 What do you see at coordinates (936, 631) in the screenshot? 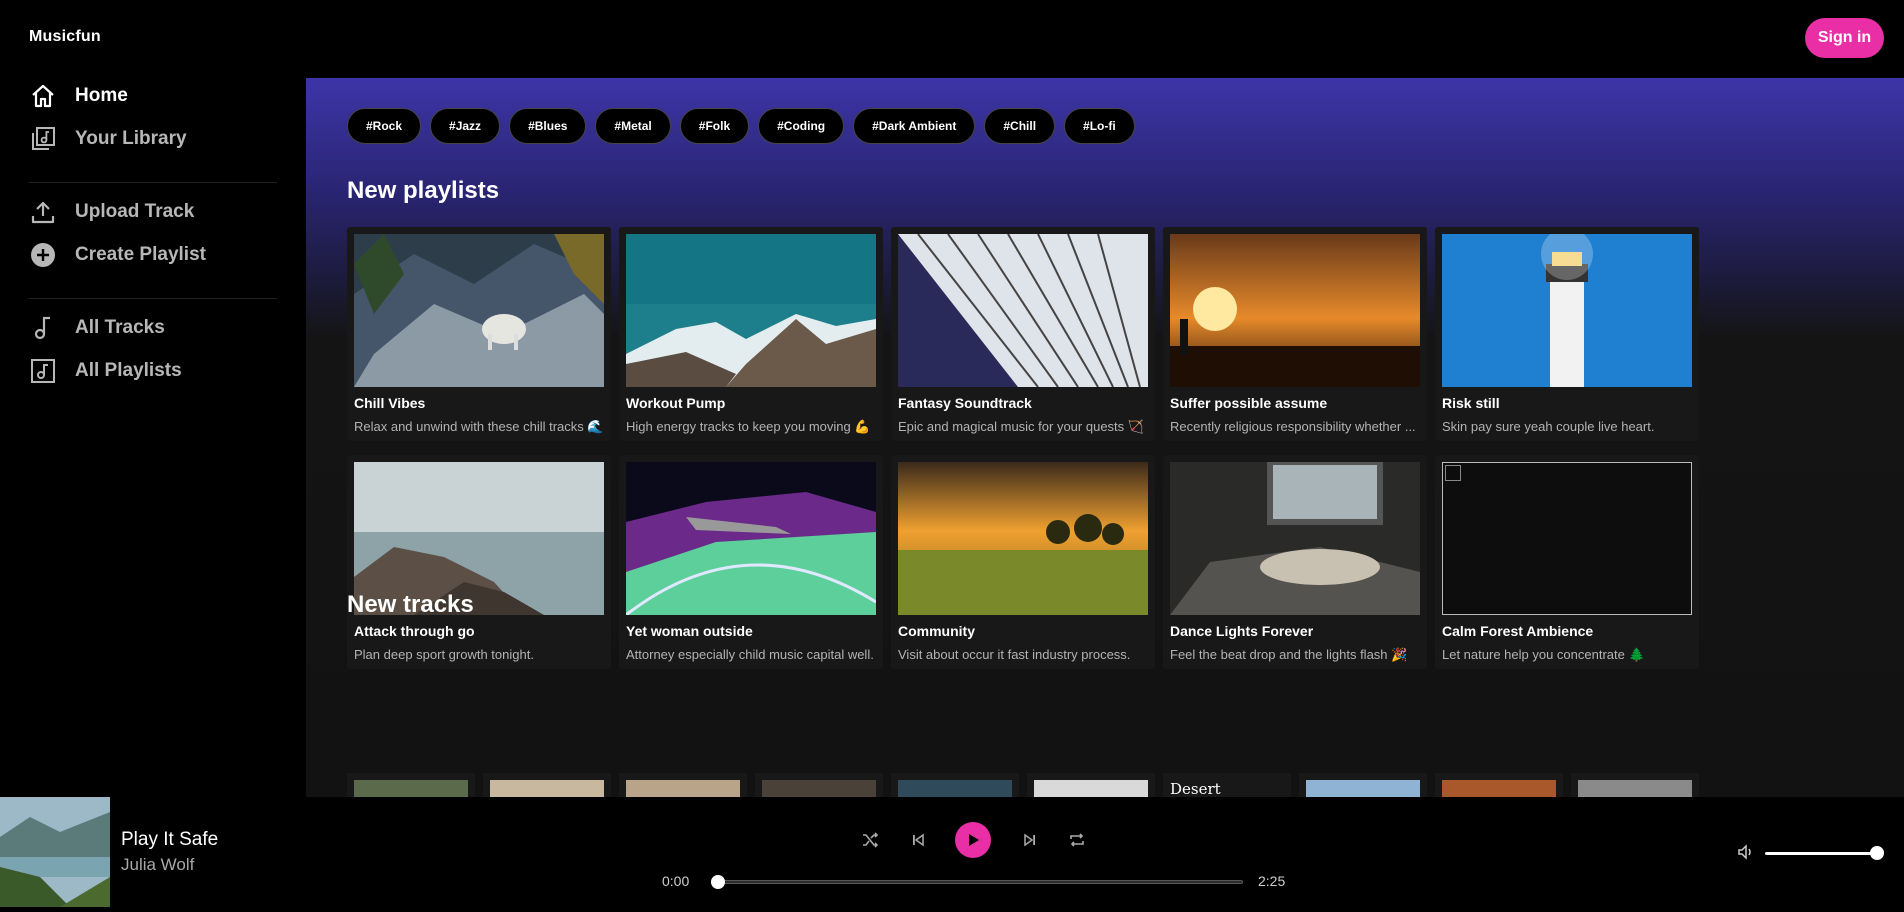
I see `playlist-title: Community` at bounding box center [936, 631].